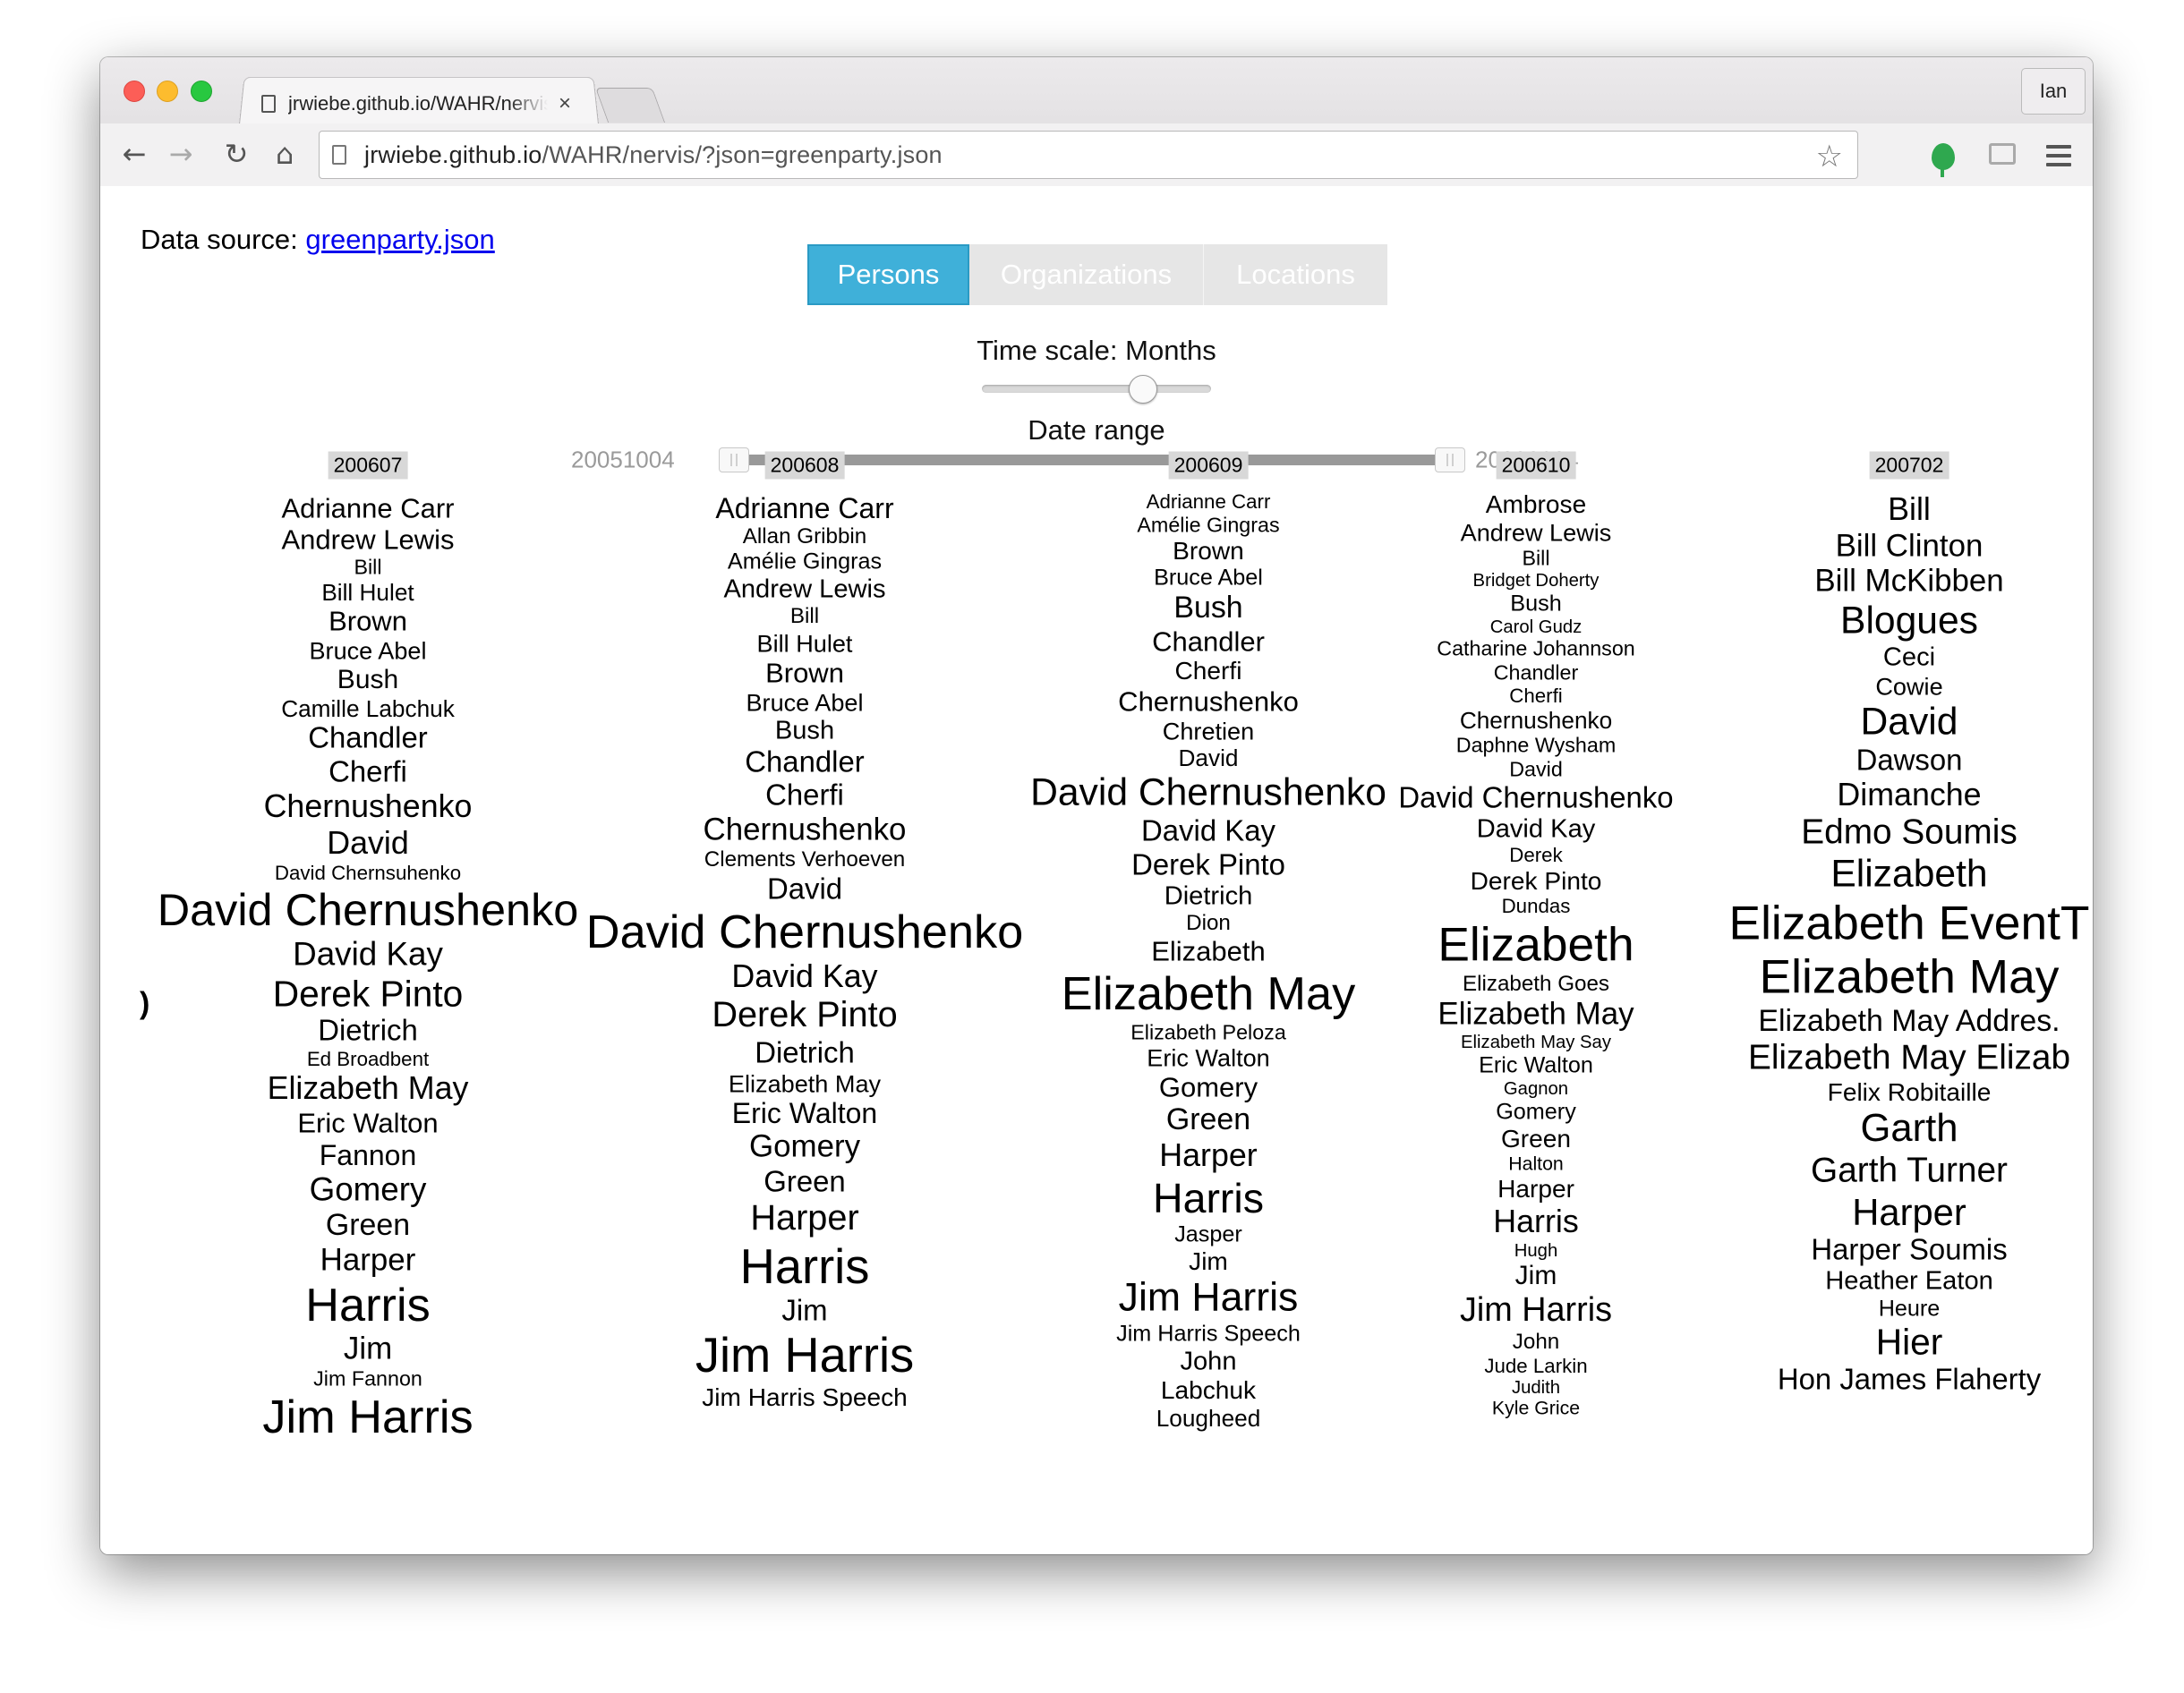 This screenshot has height=1693, width=2184. What do you see at coordinates (1536, 672) in the screenshot?
I see `entity-word: Chandler` at bounding box center [1536, 672].